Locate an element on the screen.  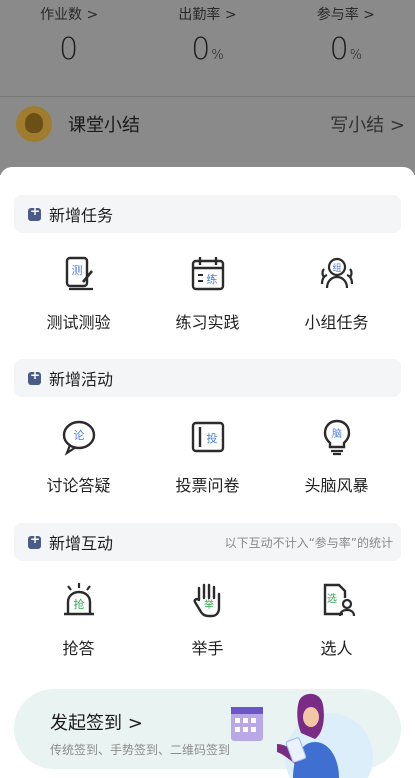
raise-hand-icon: 举 is located at coordinates (208, 600).